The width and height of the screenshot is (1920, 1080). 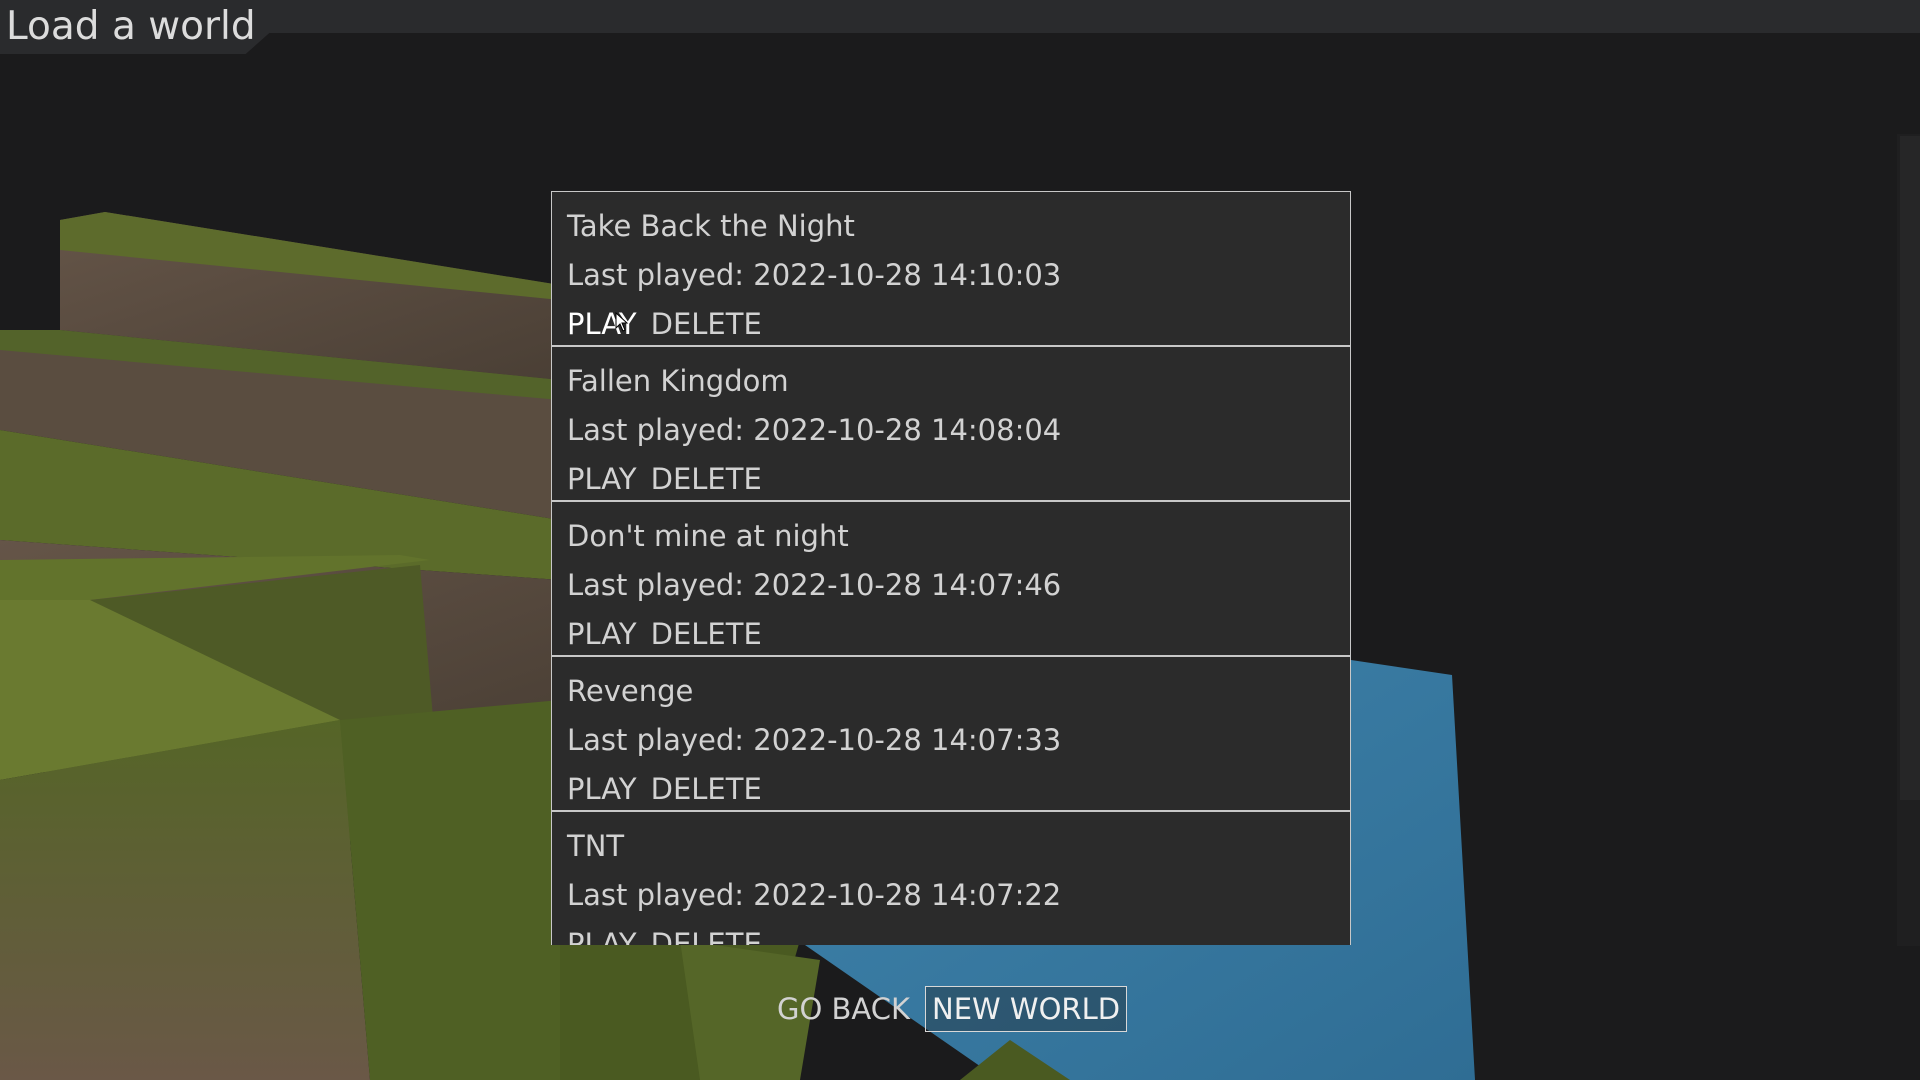 I want to click on mouse-cursor-icon, so click(x=622, y=322).